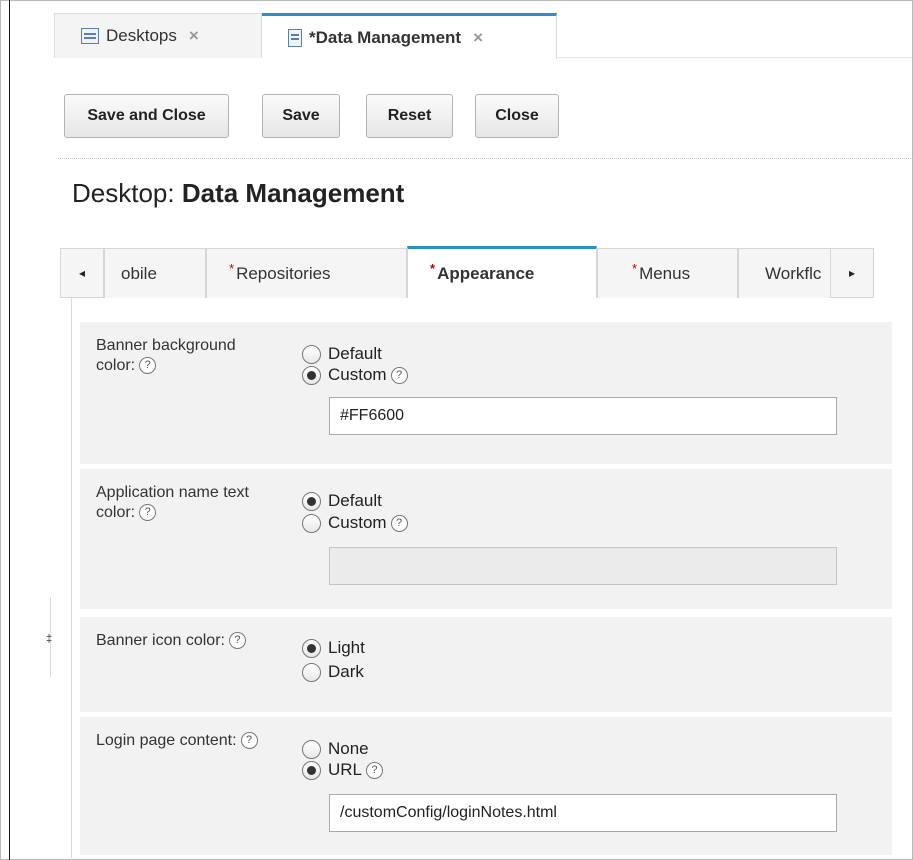  I want to click on tab-data-management-label: *Data Management, so click(385, 37).